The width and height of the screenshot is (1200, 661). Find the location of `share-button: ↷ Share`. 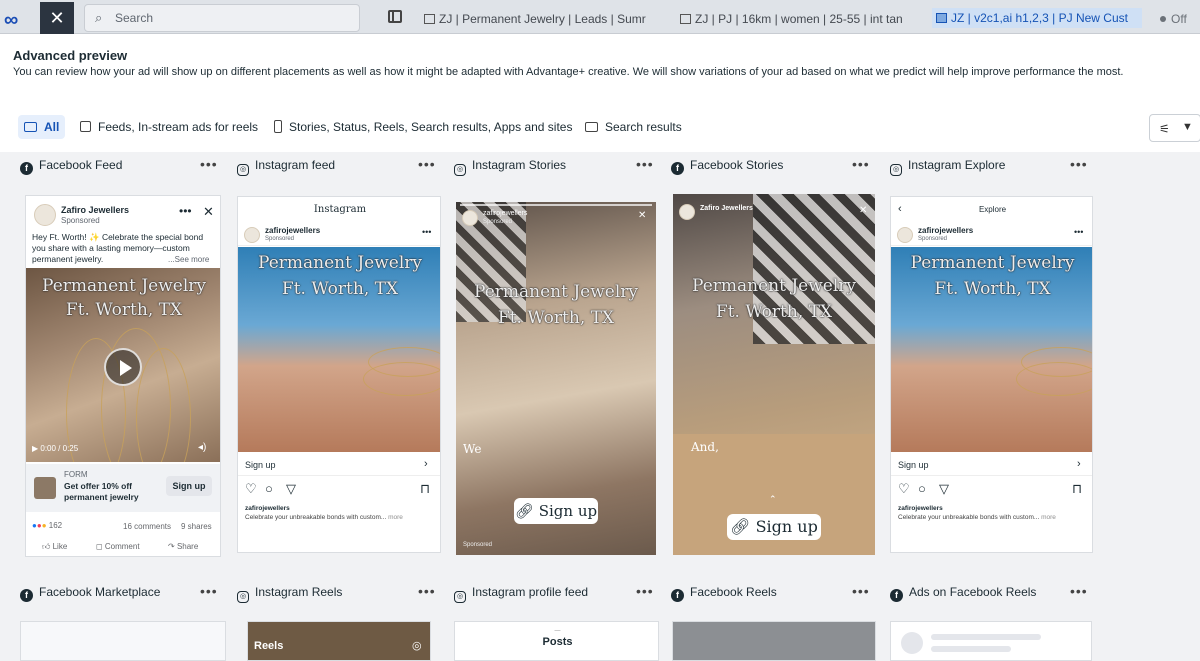

share-button: ↷ Share is located at coordinates (183, 546).